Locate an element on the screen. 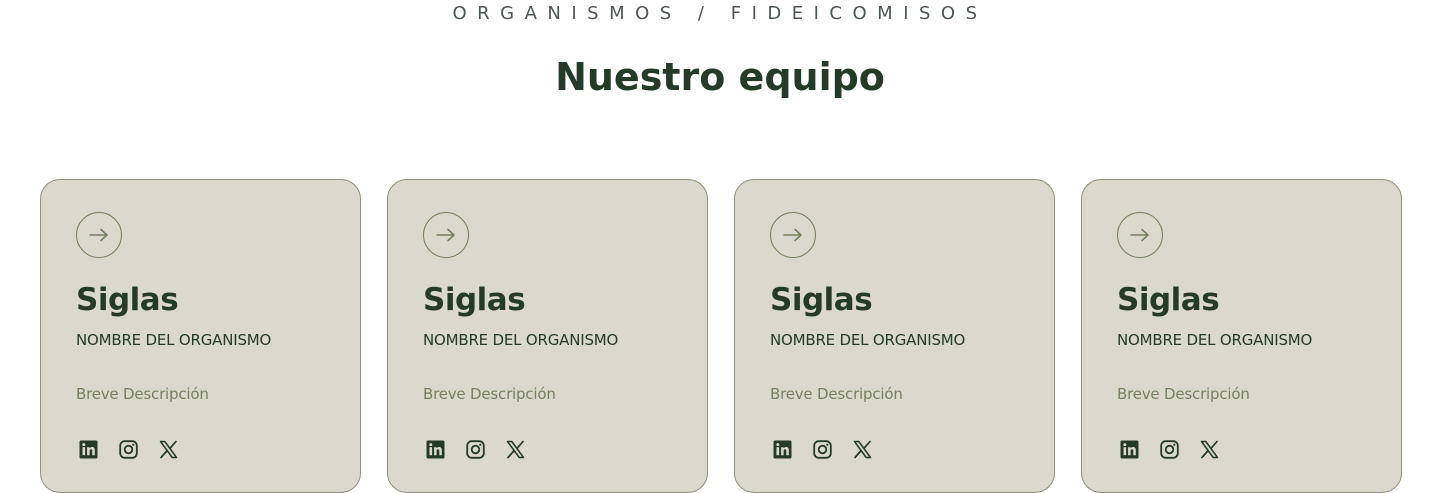 This screenshot has height=493, width=1440. section-eyebrow: ORGANISMOS / FIDEICOMISOS is located at coordinates (720, 13).